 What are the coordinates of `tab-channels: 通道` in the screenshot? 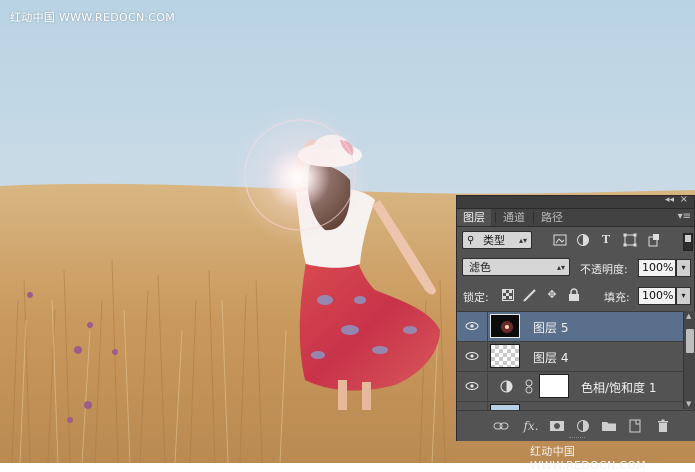 It's located at (514, 217).